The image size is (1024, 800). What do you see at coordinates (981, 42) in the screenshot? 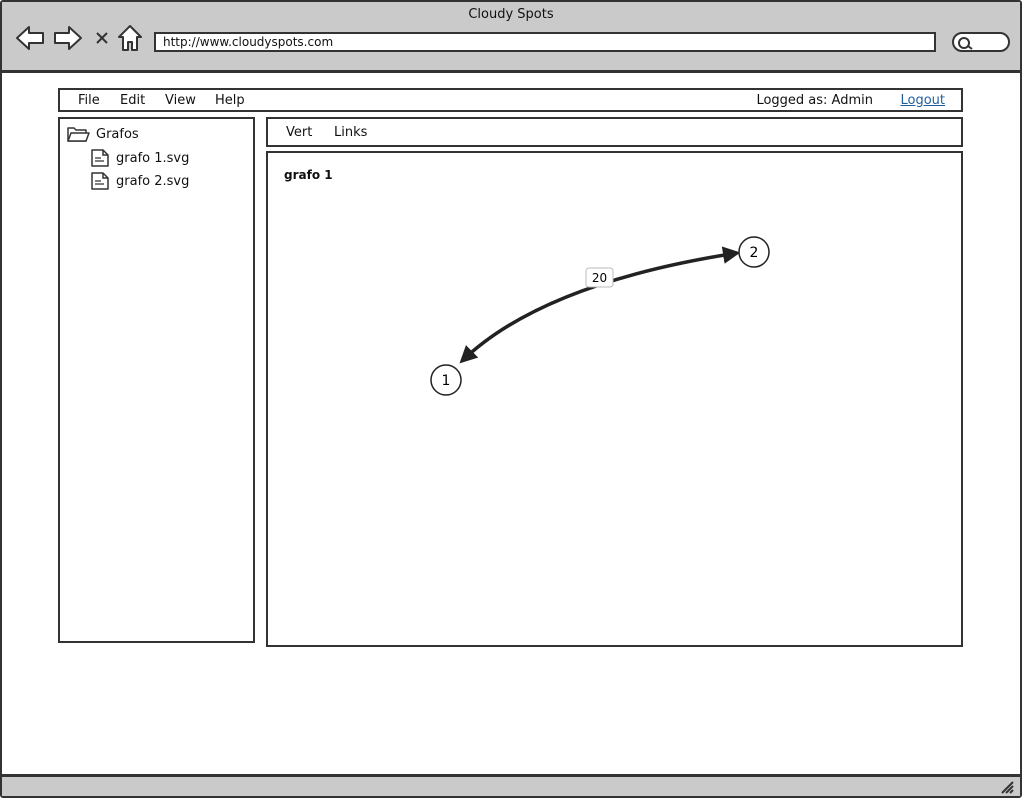
I see `browser-search-box` at bounding box center [981, 42].